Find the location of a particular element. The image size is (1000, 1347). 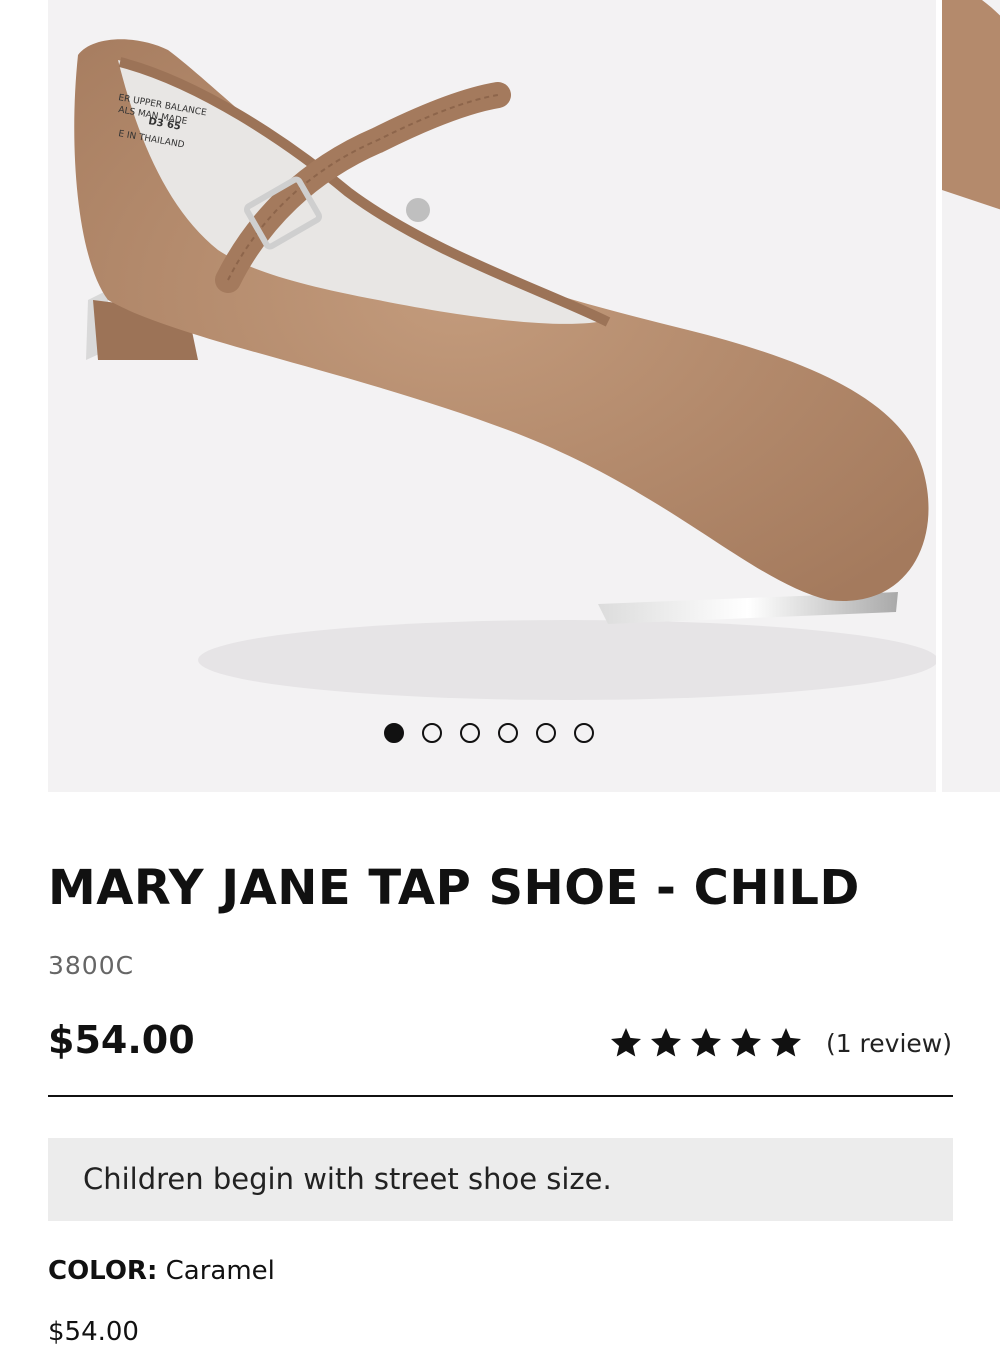

size-notice: Children begin with street shoe size. is located at coordinates (500, 1179).